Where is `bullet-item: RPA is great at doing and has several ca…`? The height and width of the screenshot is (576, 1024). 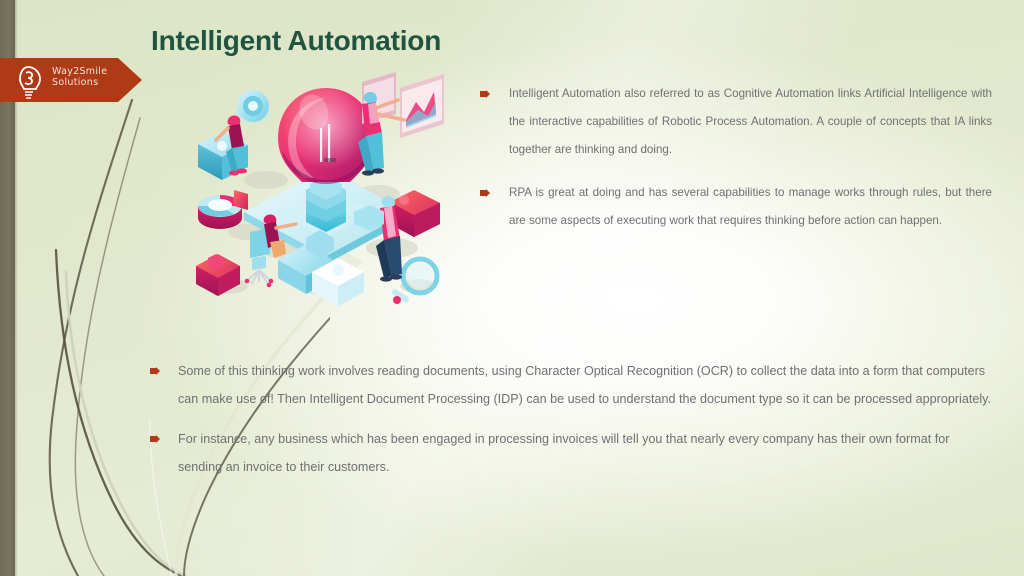
bullet-item: RPA is great at doing and has several ca… is located at coordinates (734, 207).